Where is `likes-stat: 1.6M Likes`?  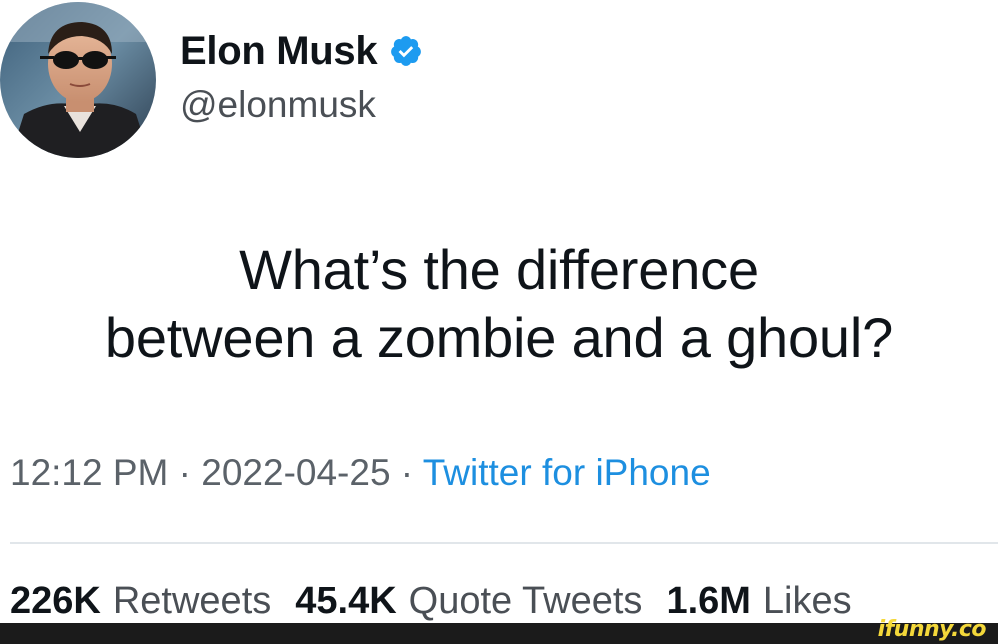
likes-stat: 1.6M Likes is located at coordinates (758, 601).